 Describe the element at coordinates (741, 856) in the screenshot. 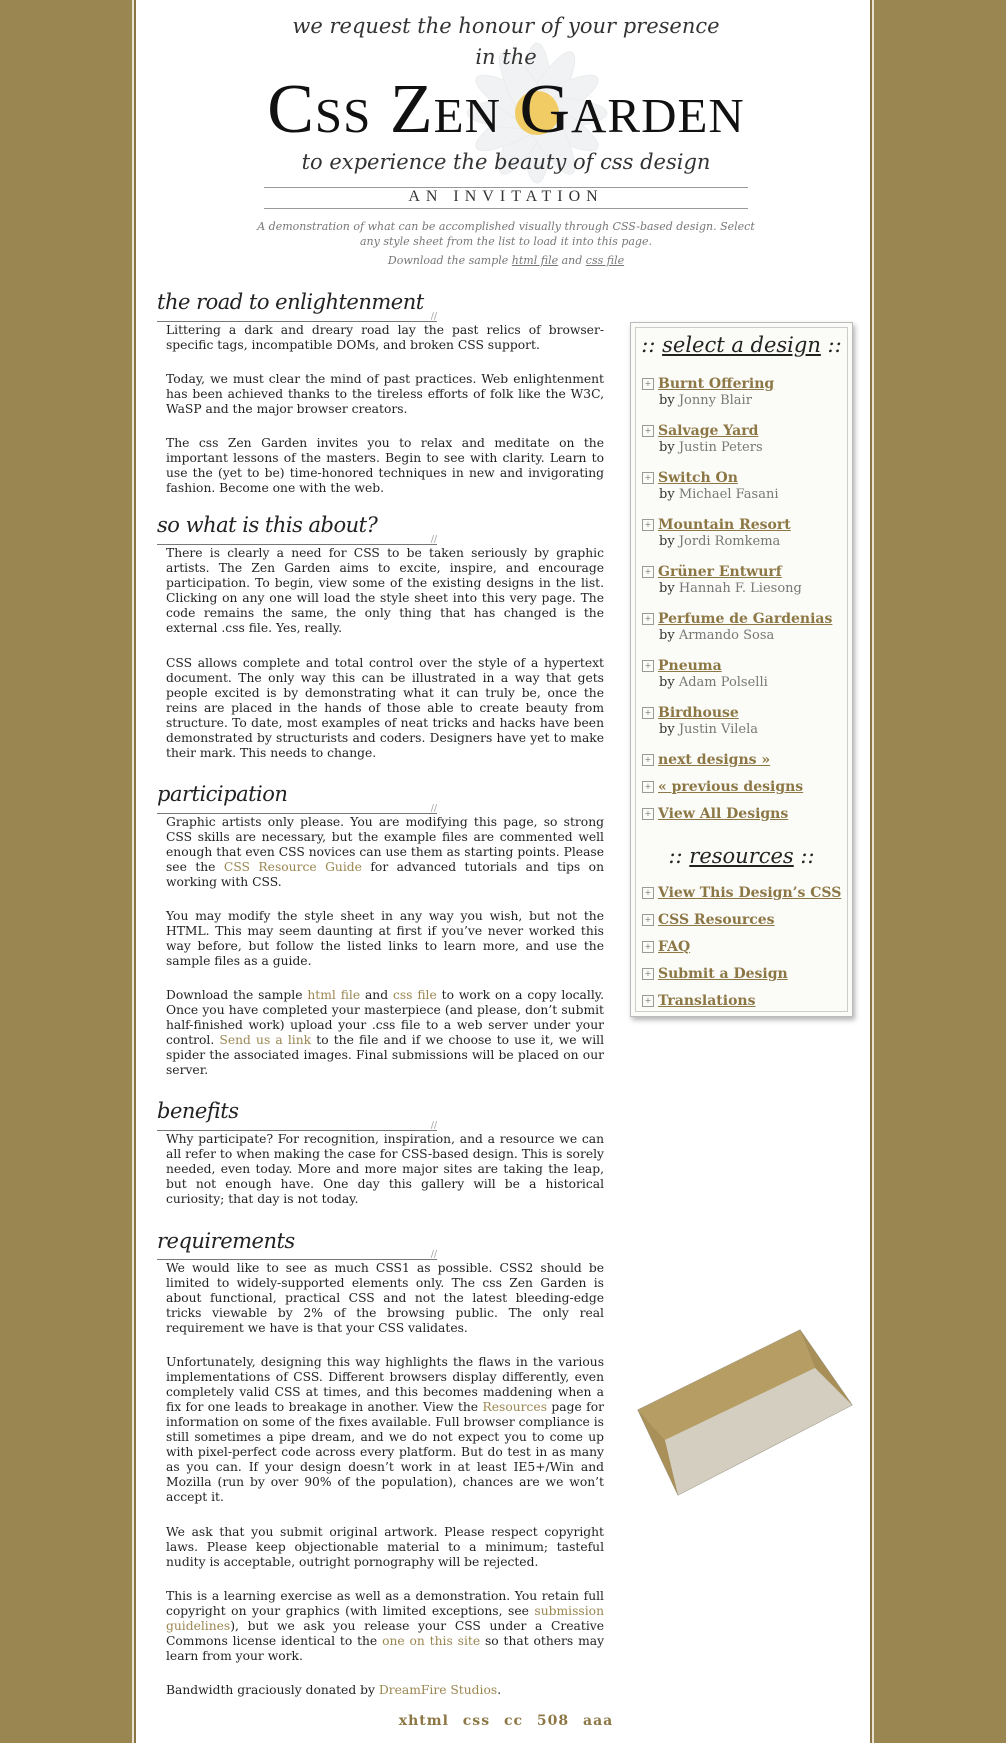

I see `resources-heading: :: resources ::` at that location.